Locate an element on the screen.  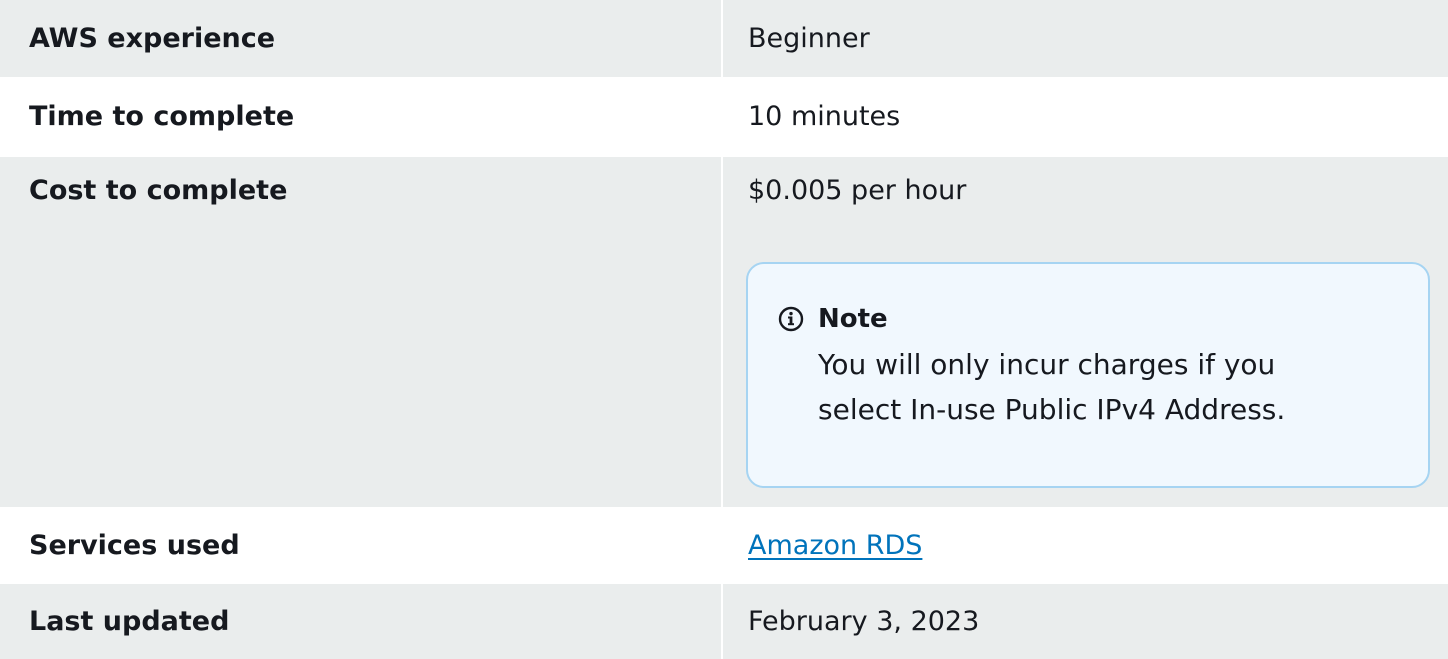
note-header: Note is located at coordinates (1093, 319).